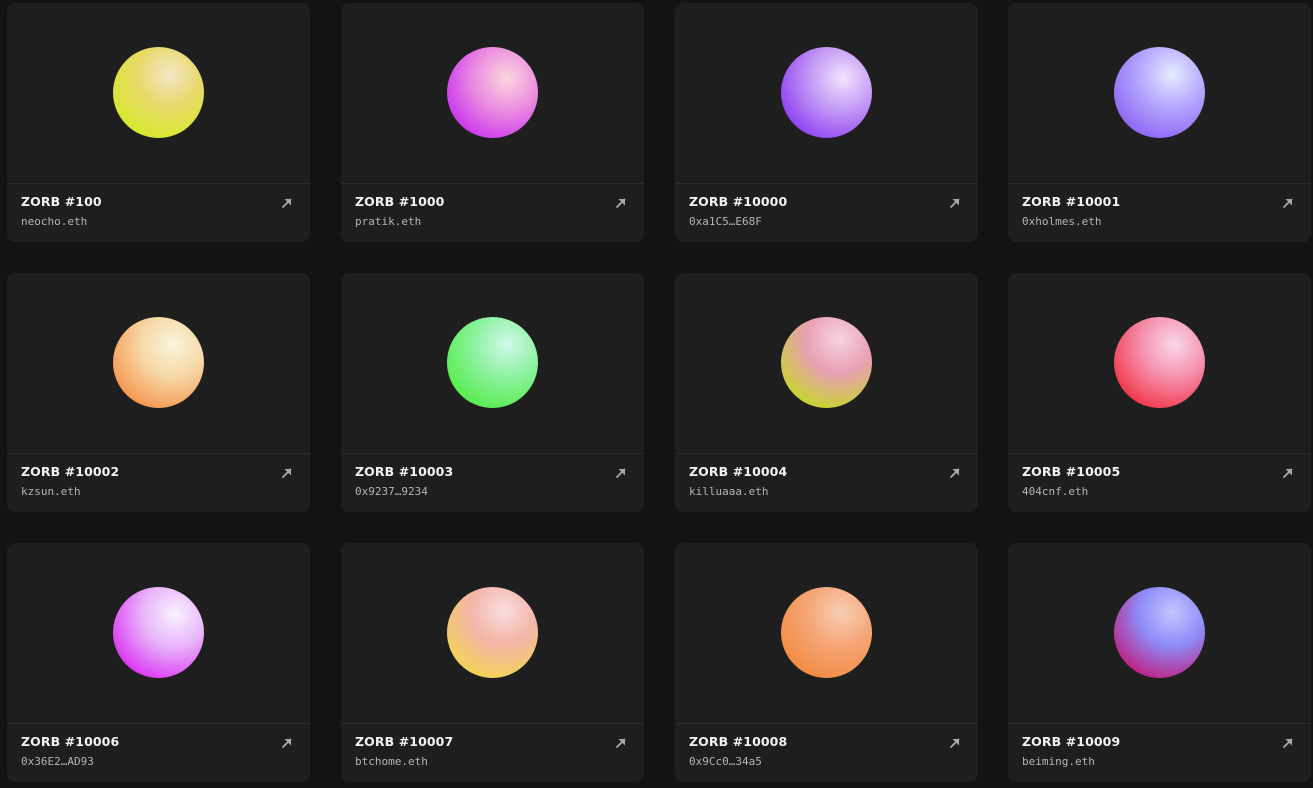 Image resolution: width=1313 pixels, height=788 pixels. I want to click on zorb-title: ZORB #1000, so click(400, 201).